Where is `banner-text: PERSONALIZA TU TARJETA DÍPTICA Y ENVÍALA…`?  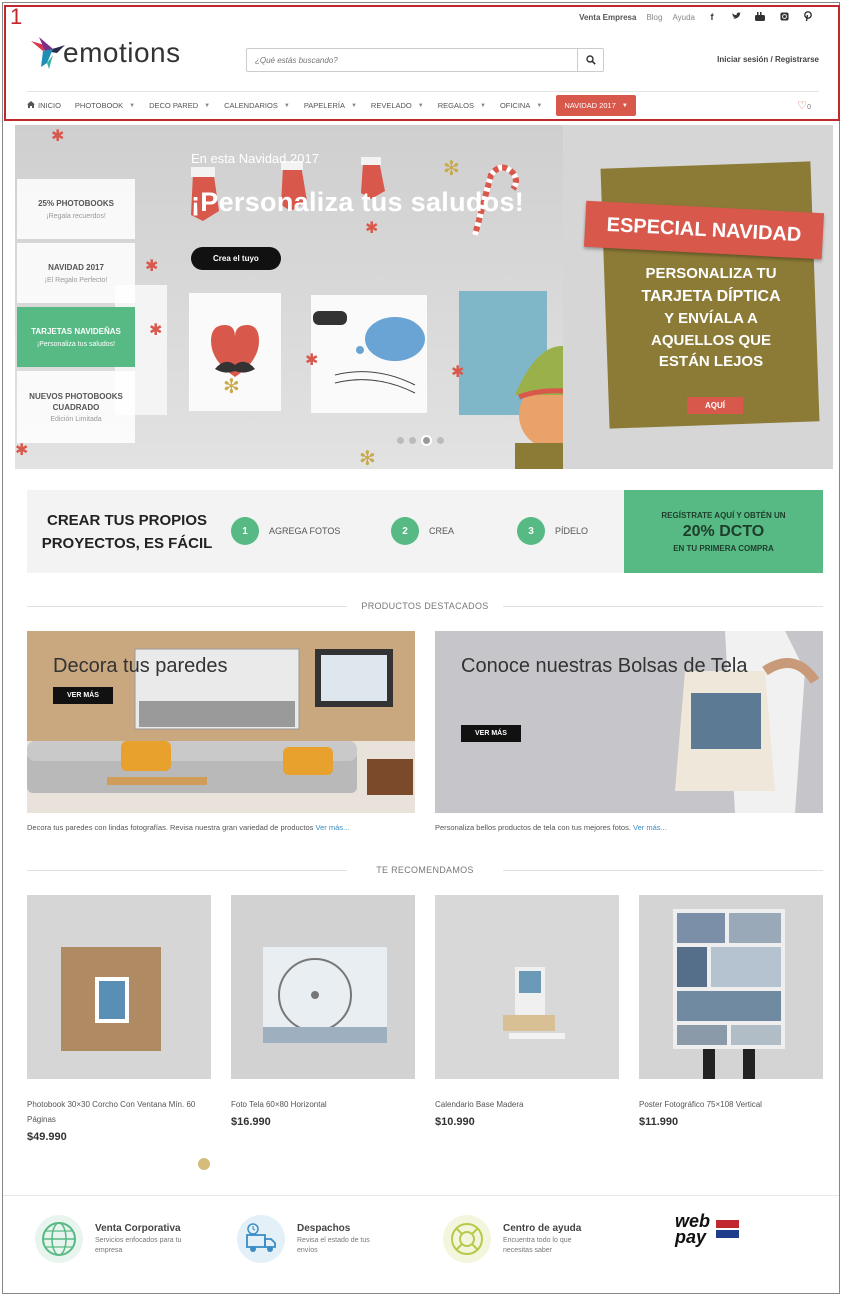 banner-text: PERSONALIZA TU TARJETA DÍPTICA Y ENVÍALA… is located at coordinates (711, 318).